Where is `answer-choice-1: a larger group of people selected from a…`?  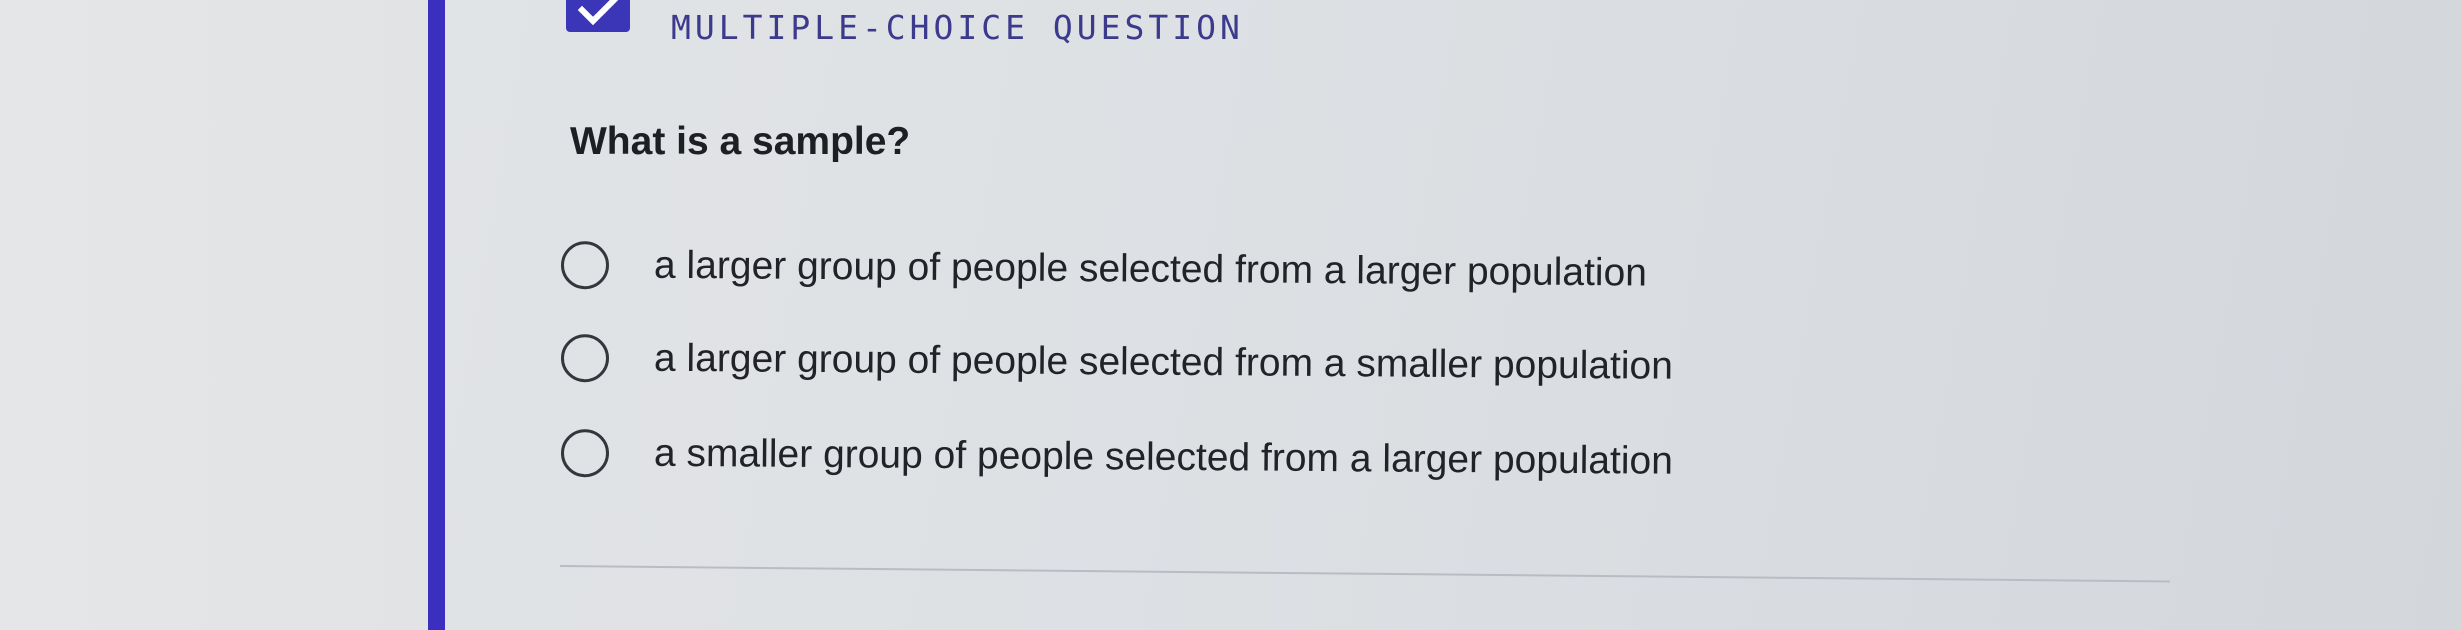 answer-choice-1: a larger group of people selected from a… is located at coordinates (1103, 269).